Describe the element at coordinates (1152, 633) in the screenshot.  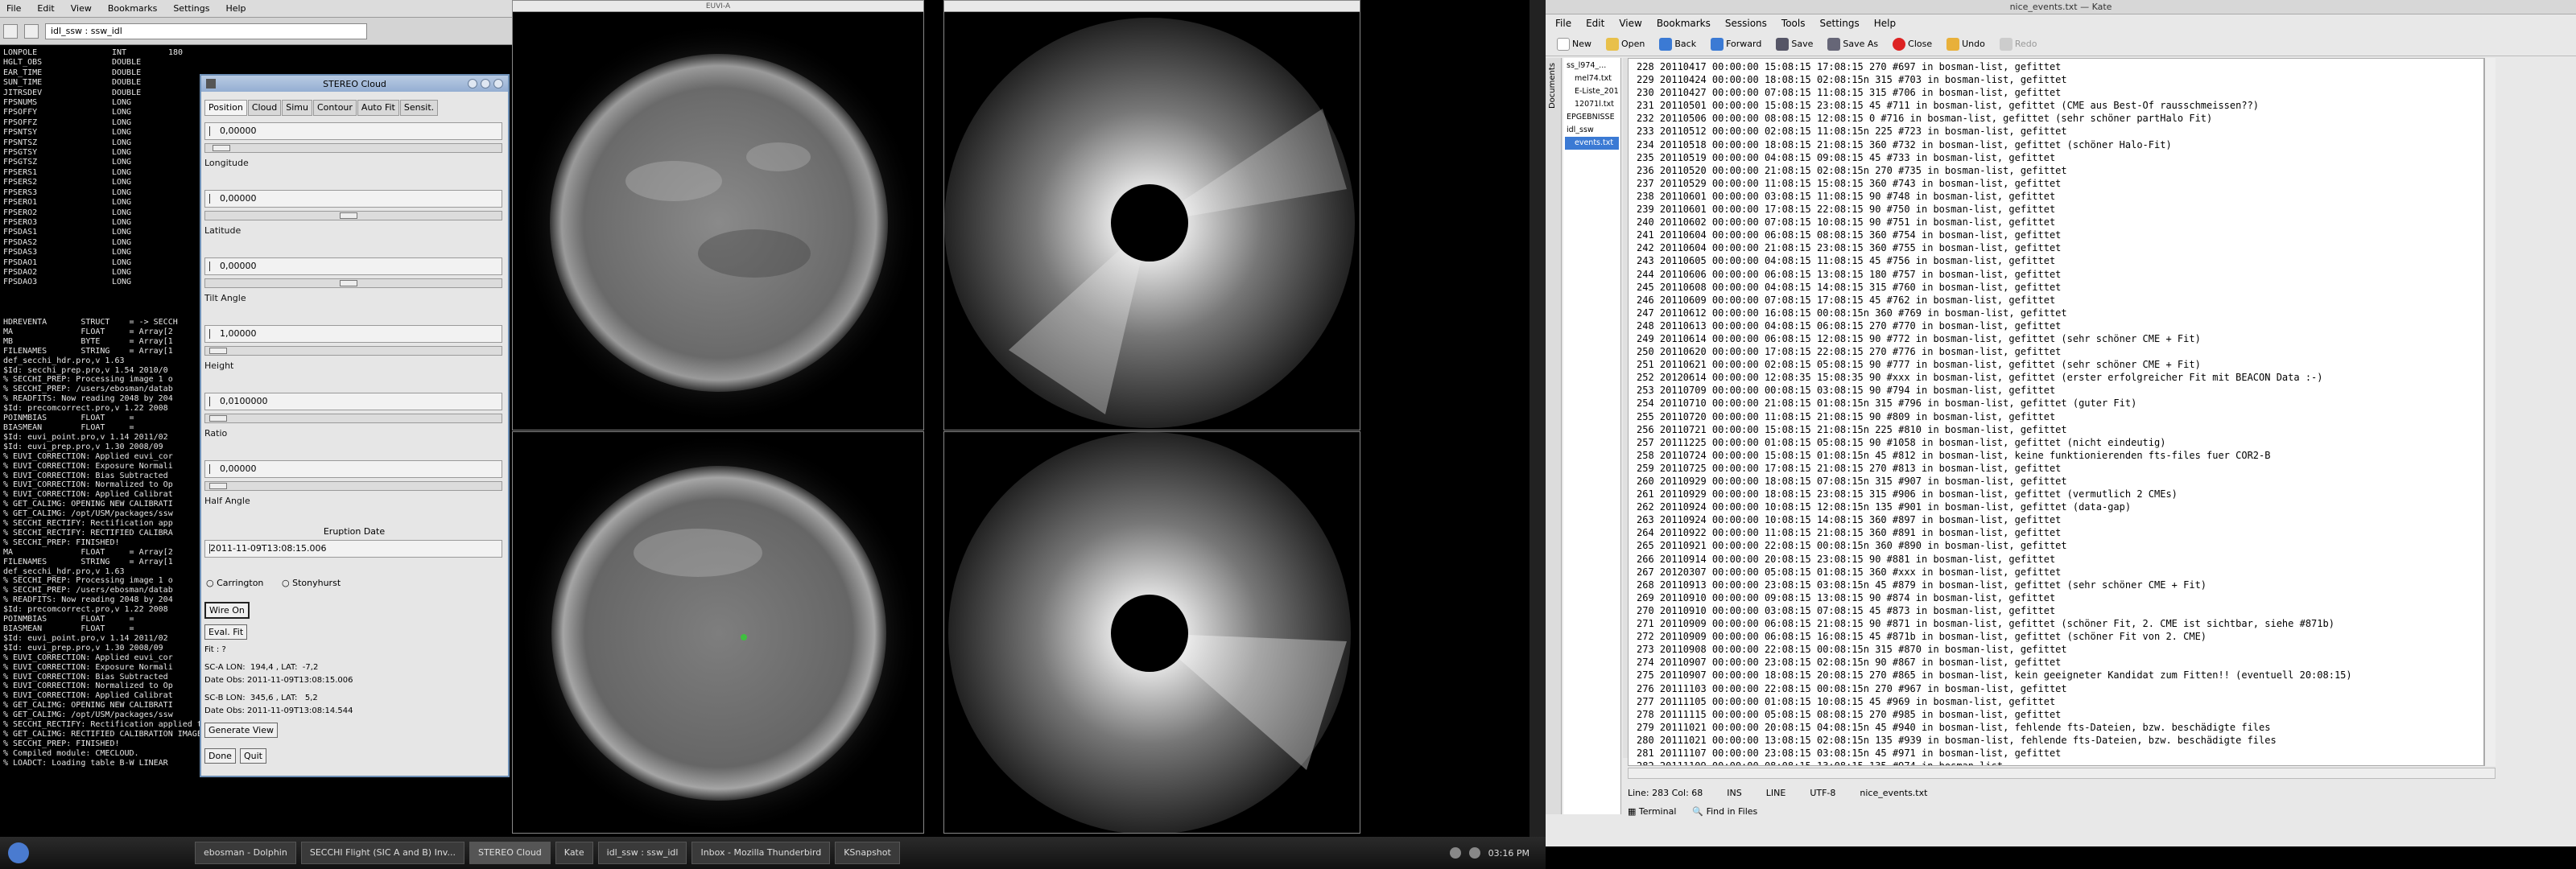
I see `cor2-b-image` at that location.